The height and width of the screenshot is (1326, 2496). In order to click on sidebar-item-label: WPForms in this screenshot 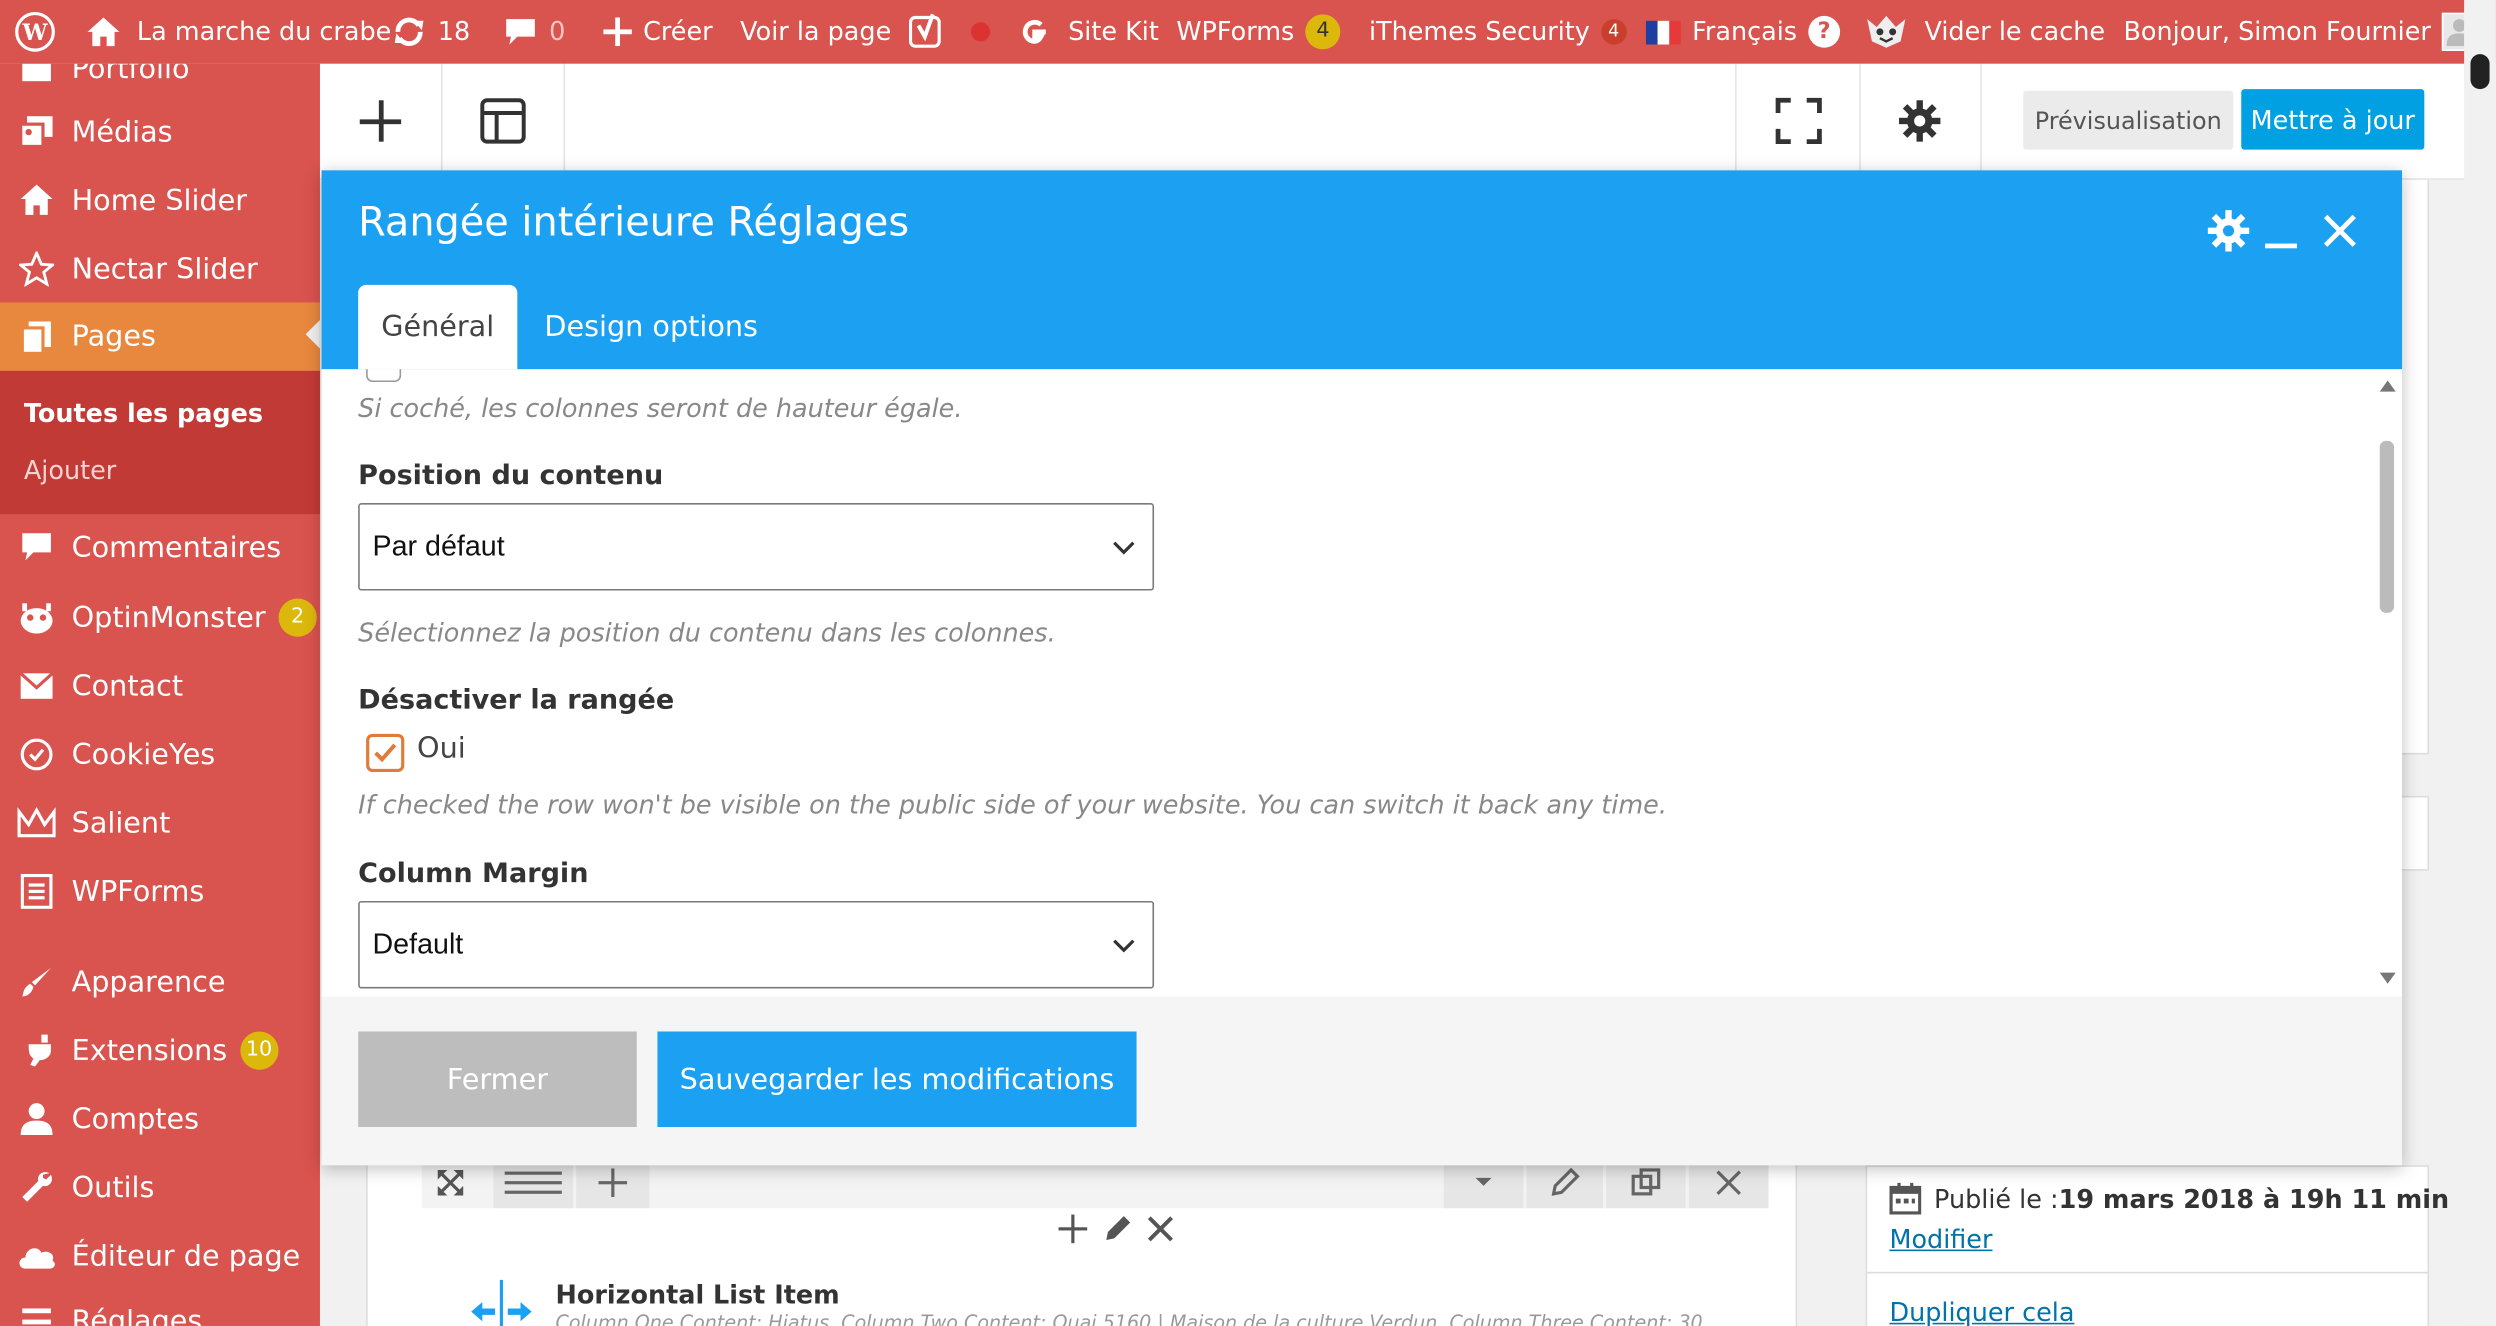, I will do `click(138, 891)`.